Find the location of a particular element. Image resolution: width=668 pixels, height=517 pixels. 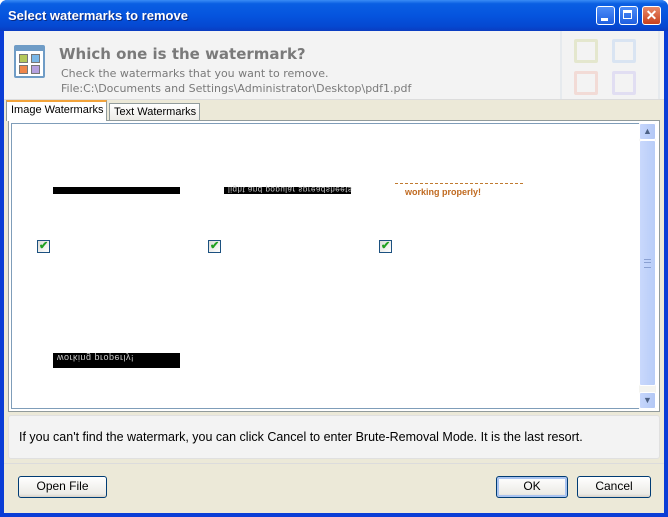

chevron-up-icon: ▲ is located at coordinates (647, 131).